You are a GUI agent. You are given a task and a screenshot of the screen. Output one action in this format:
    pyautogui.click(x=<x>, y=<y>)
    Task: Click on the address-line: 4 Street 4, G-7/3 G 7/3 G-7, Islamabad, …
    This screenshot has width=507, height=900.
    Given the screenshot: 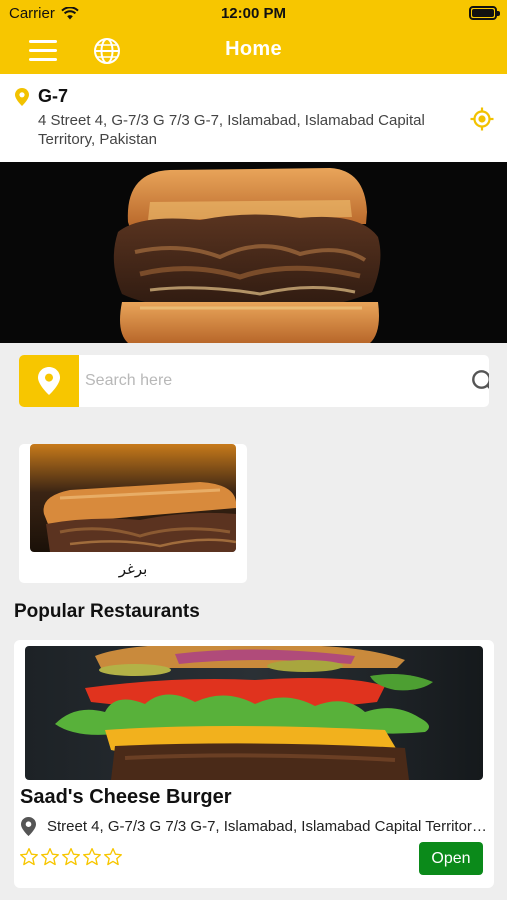 What is the action you would take?
    pyautogui.click(x=231, y=130)
    